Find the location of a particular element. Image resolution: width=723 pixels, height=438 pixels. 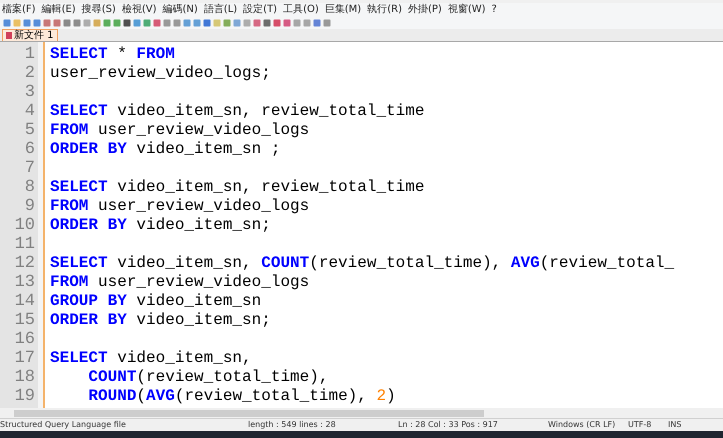

line-number: 9 is located at coordinates (30, 206).